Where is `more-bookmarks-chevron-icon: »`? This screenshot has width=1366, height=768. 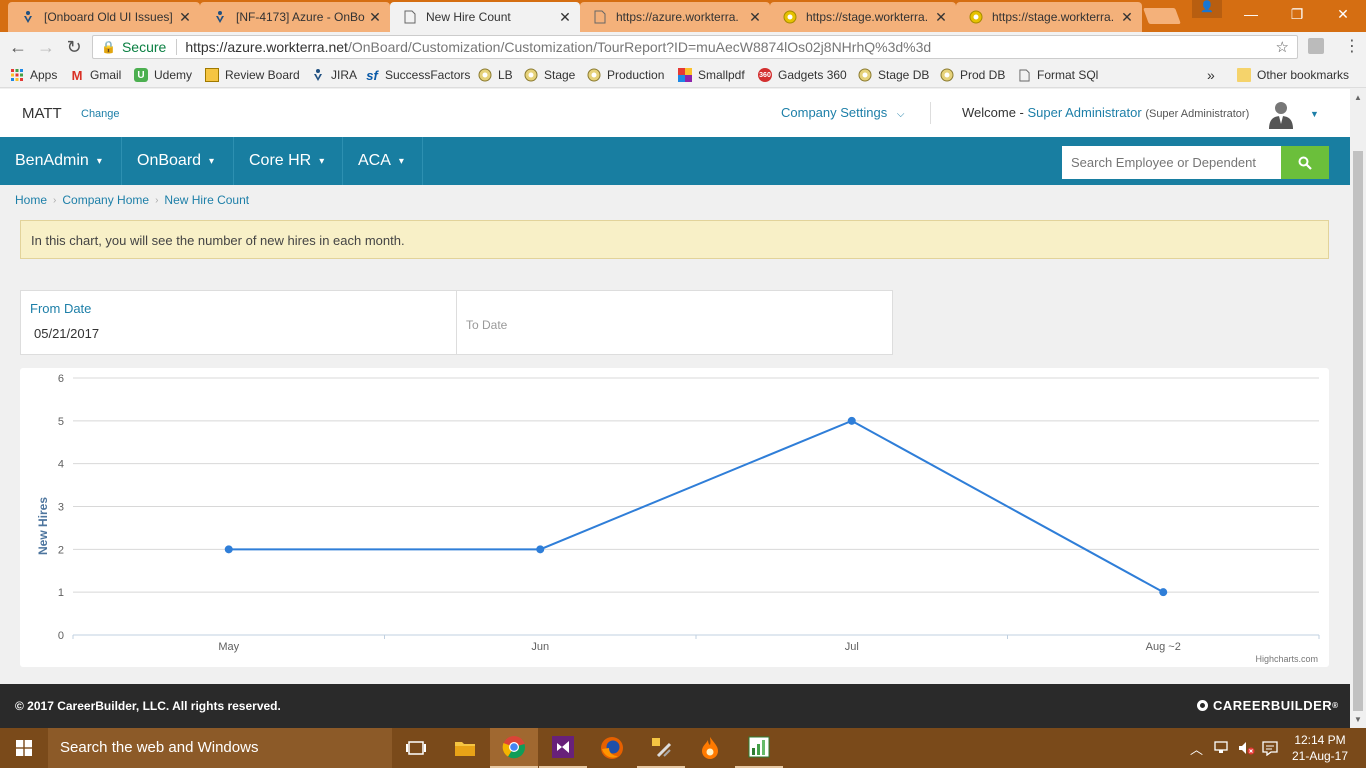 more-bookmarks-chevron-icon: » is located at coordinates (1211, 75).